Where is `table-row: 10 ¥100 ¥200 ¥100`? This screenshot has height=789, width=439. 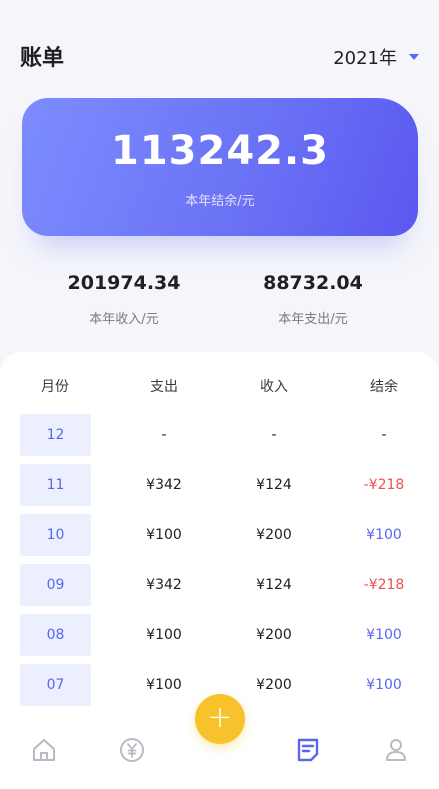 table-row: 10 ¥100 ¥200 ¥100 is located at coordinates (219, 535).